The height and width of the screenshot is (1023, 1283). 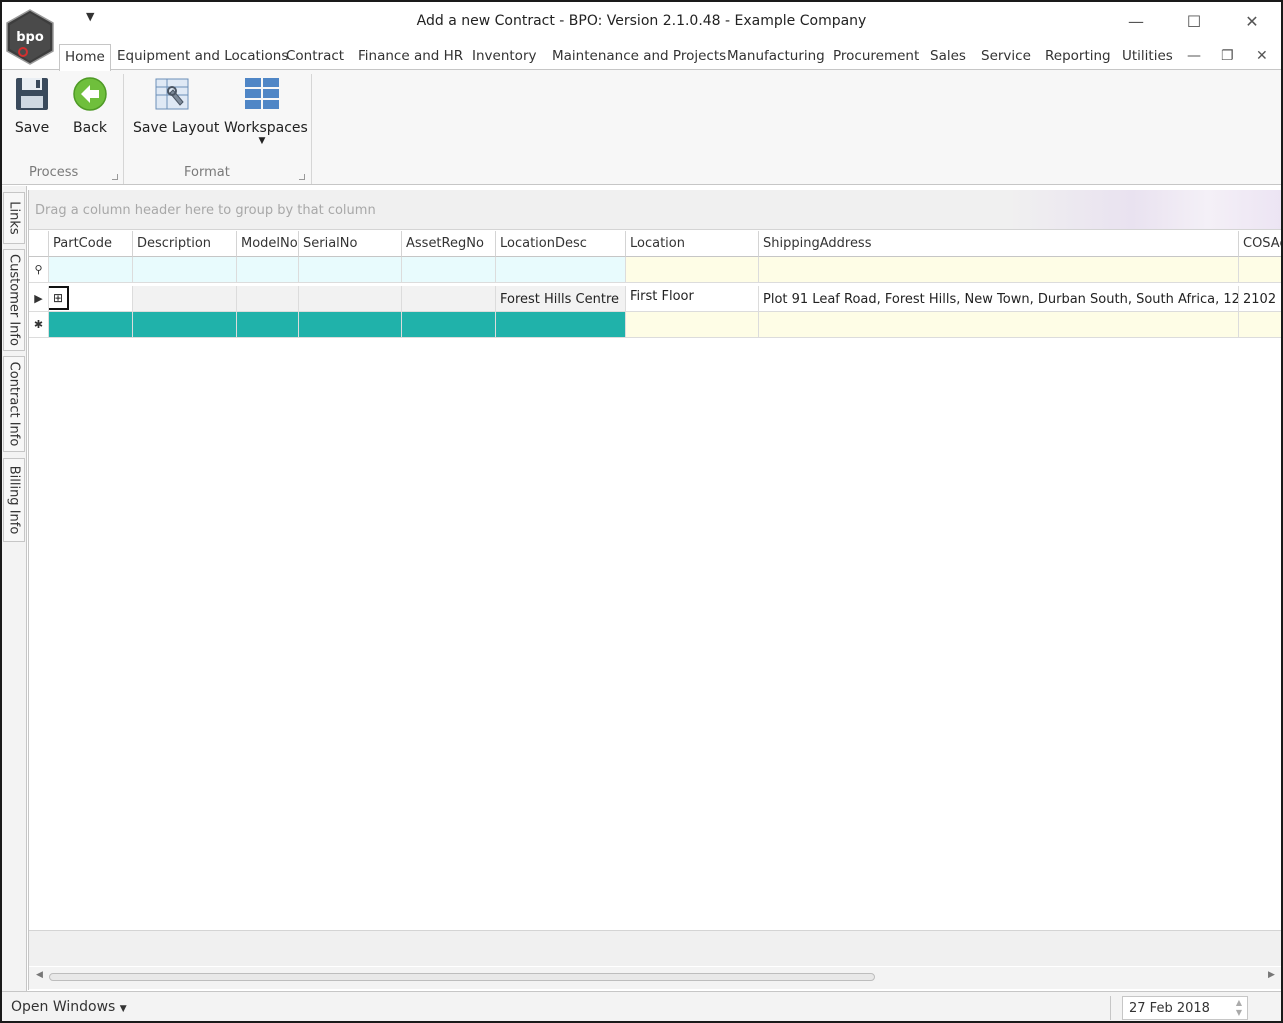 What do you see at coordinates (1239, 1008) in the screenshot?
I see `date-spinner-icon: ▲ ▼` at bounding box center [1239, 1008].